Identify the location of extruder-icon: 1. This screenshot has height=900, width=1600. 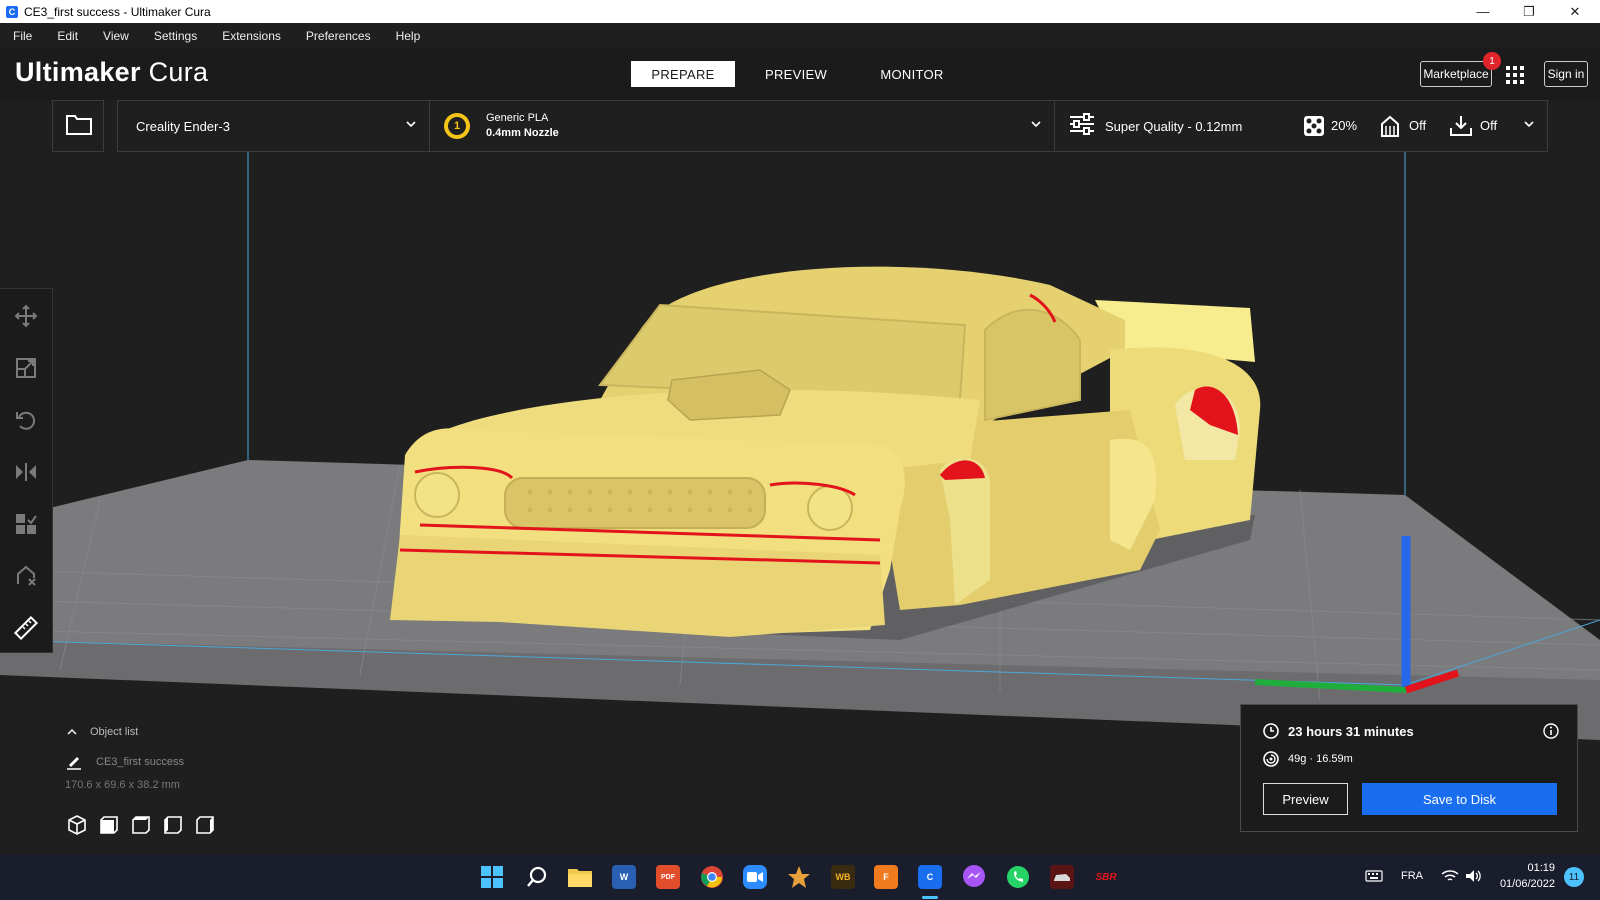
(457, 126).